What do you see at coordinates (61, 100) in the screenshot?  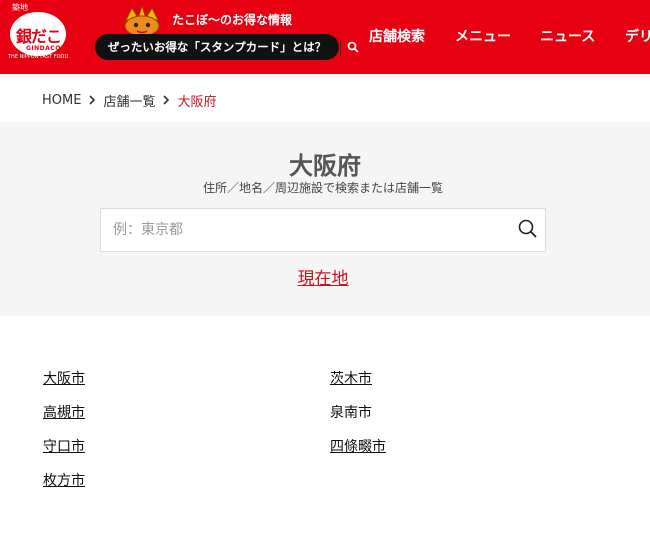 I see `breadcrumb-home: HOME` at bounding box center [61, 100].